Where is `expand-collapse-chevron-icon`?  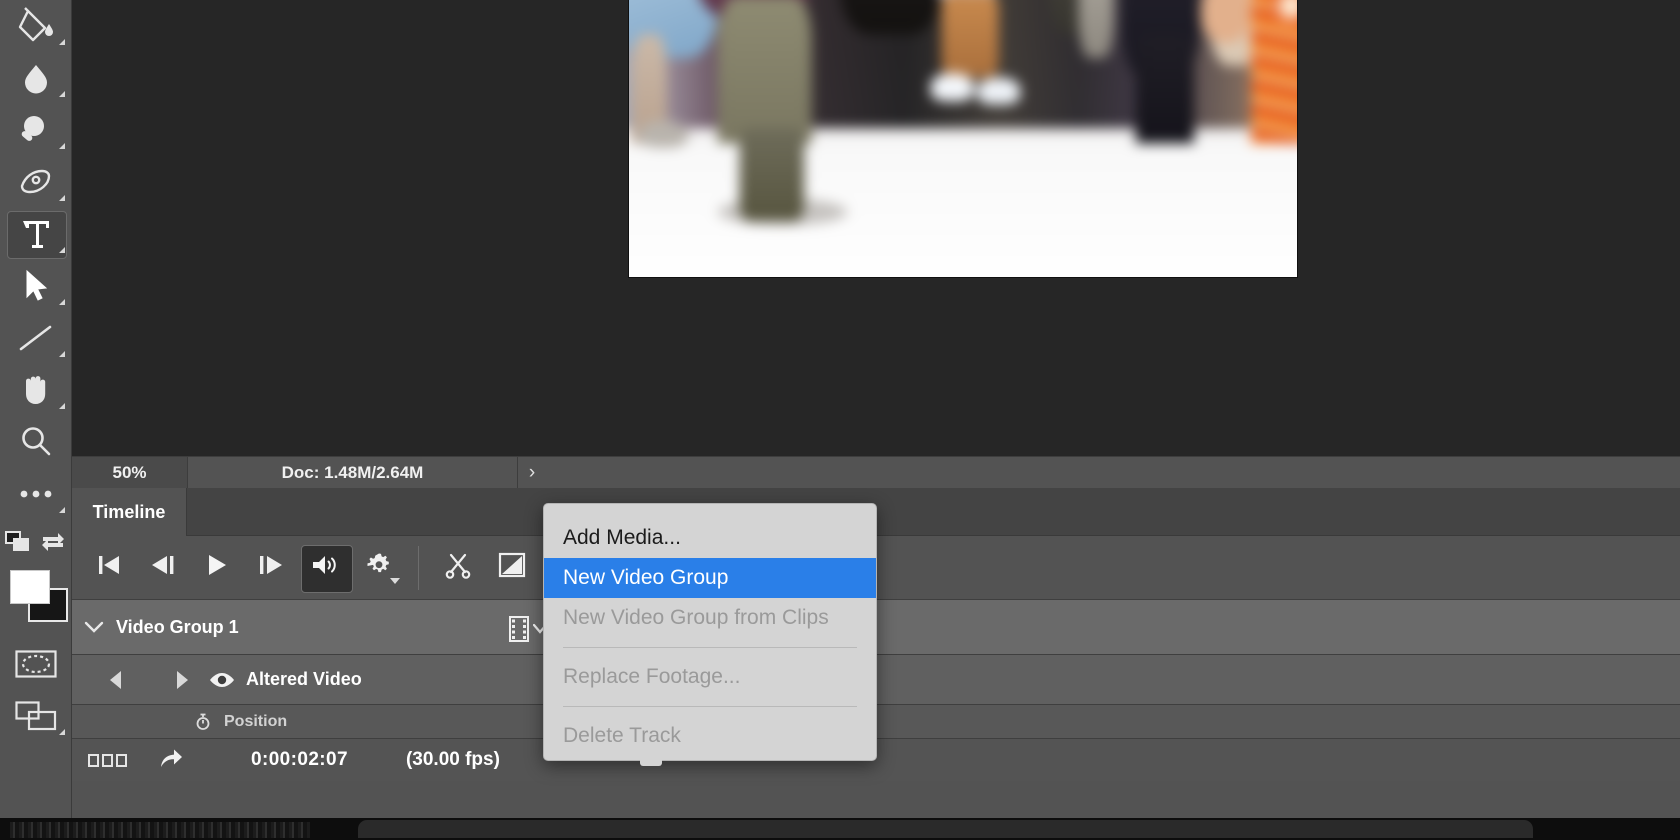
expand-collapse-chevron-icon is located at coordinates (94, 627).